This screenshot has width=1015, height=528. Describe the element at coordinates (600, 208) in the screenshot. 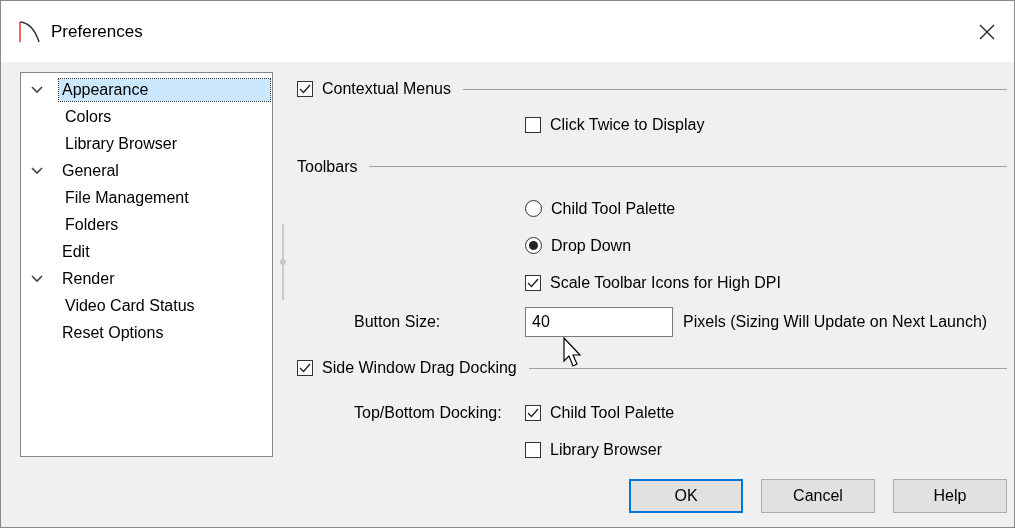

I see `radio-button: Child Tool Palette` at that location.